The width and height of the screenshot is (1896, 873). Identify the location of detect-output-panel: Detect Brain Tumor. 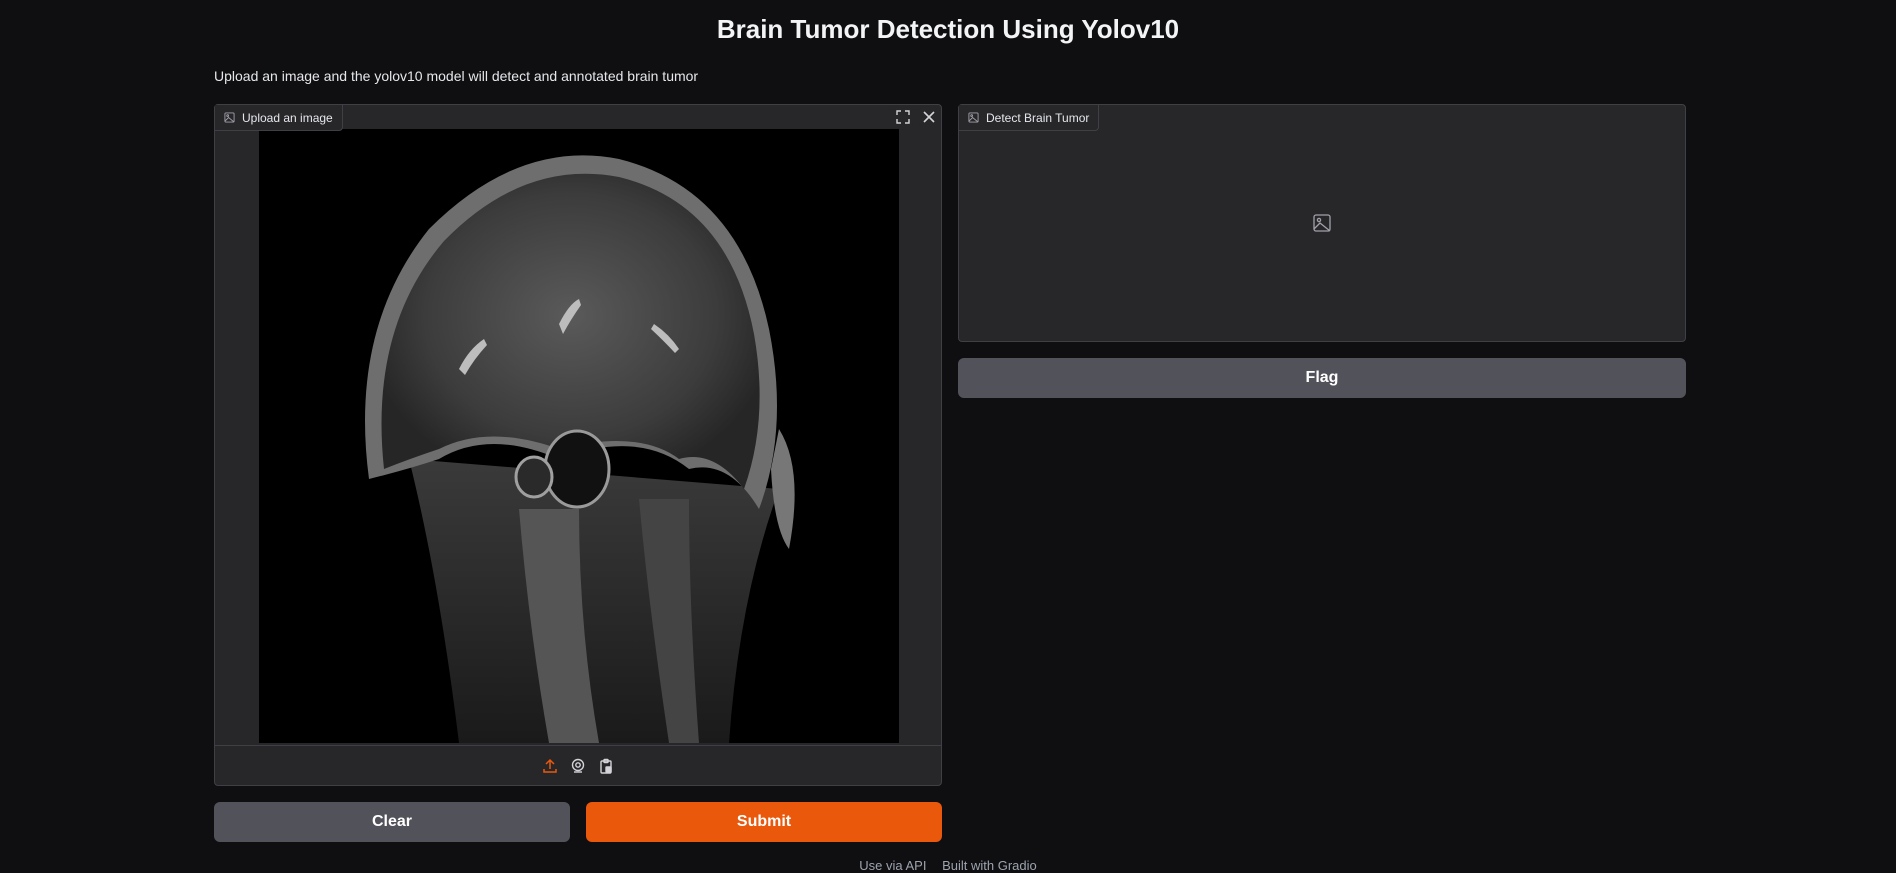
(1322, 223).